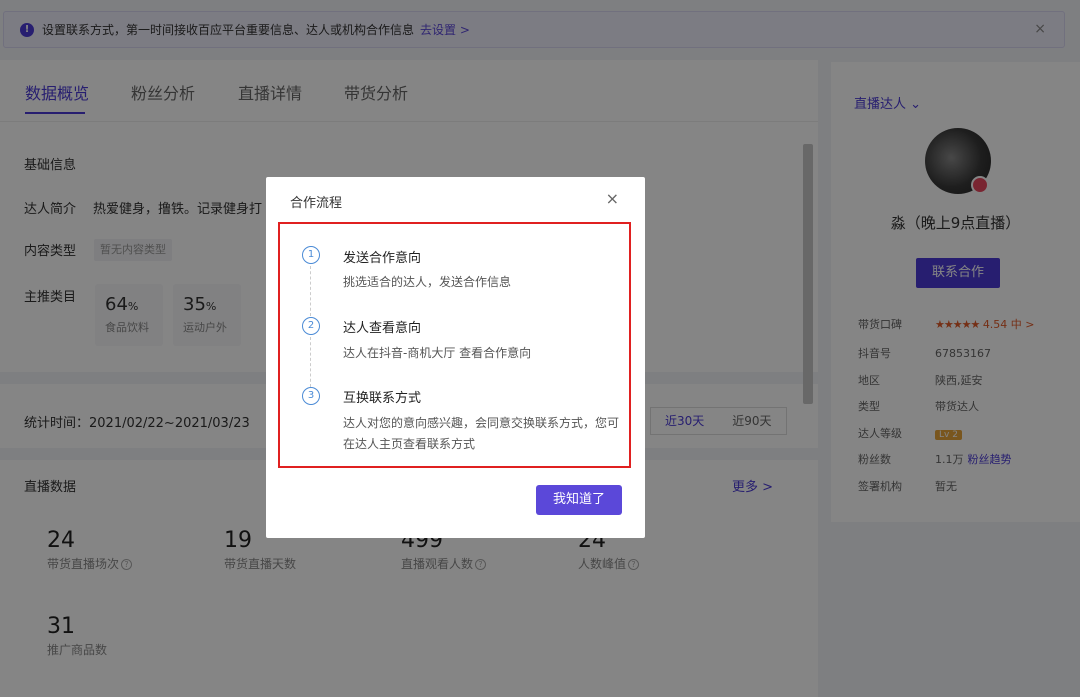 Image resolution: width=1080 pixels, height=697 pixels. What do you see at coordinates (481, 433) in the screenshot?
I see `step-desc: 达人对您的意向感兴趣，会同意交换联系方式，您可在达人主页查看联系方式` at bounding box center [481, 433].